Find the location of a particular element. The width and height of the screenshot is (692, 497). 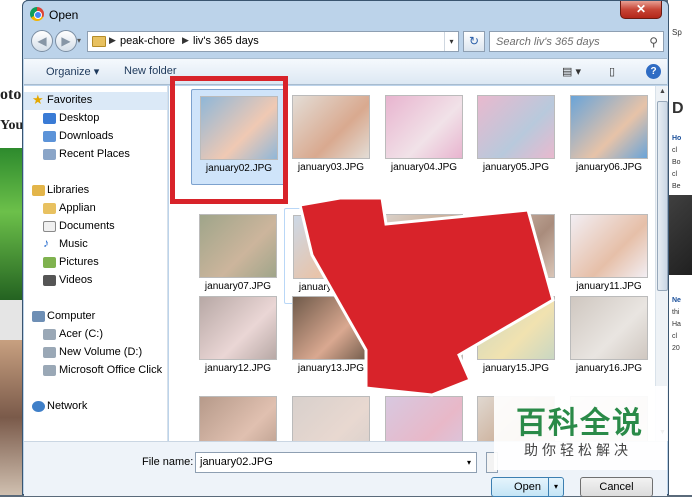

open-button: Open ▾ is located at coordinates (527, 487).